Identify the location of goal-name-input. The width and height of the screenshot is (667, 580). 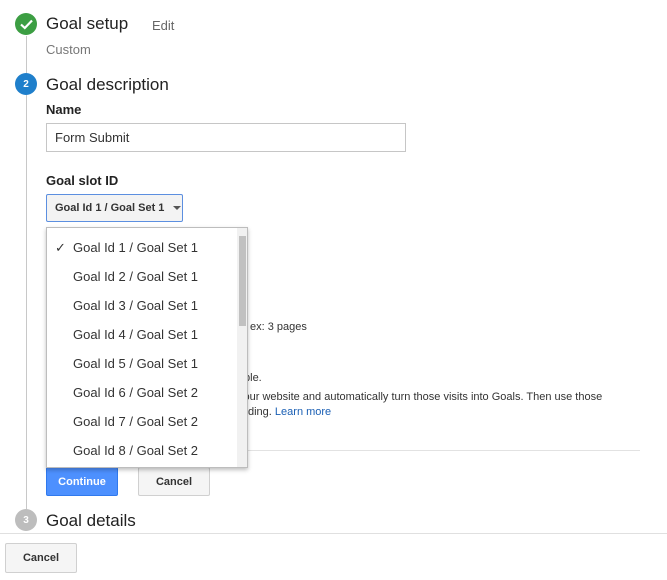
(226, 137).